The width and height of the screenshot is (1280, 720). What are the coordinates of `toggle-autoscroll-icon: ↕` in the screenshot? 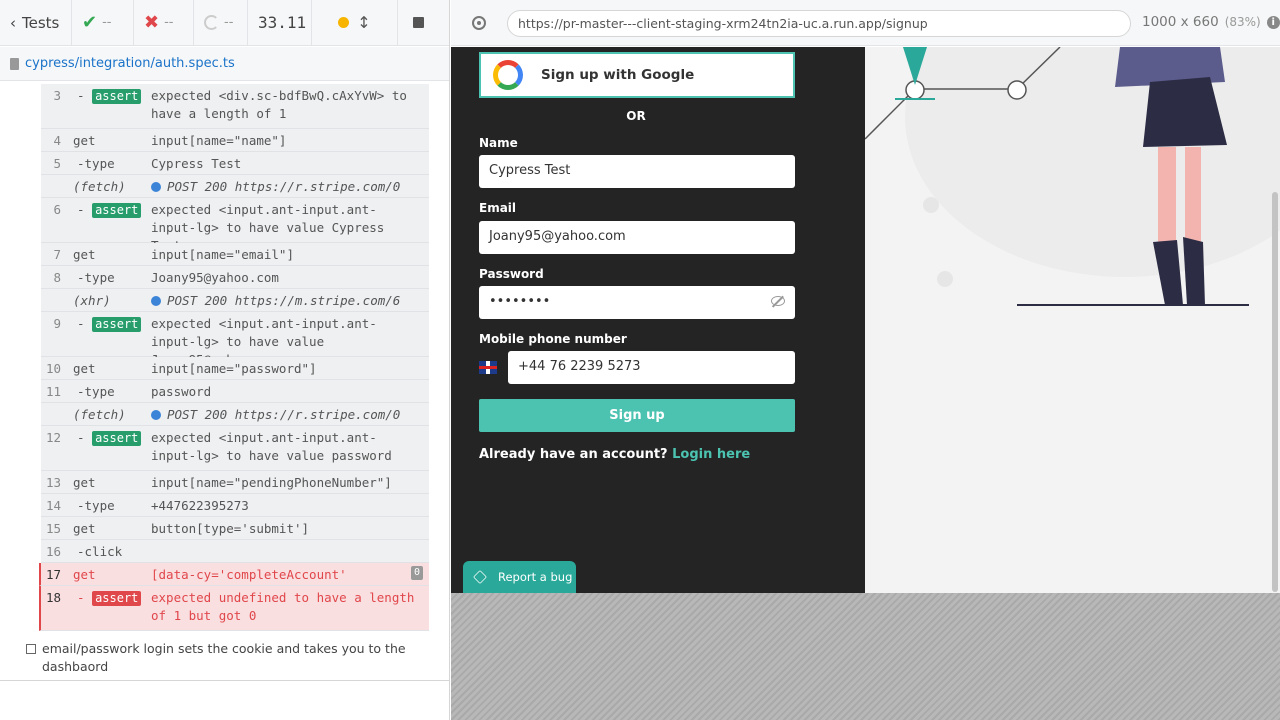 It's located at (363, 22).